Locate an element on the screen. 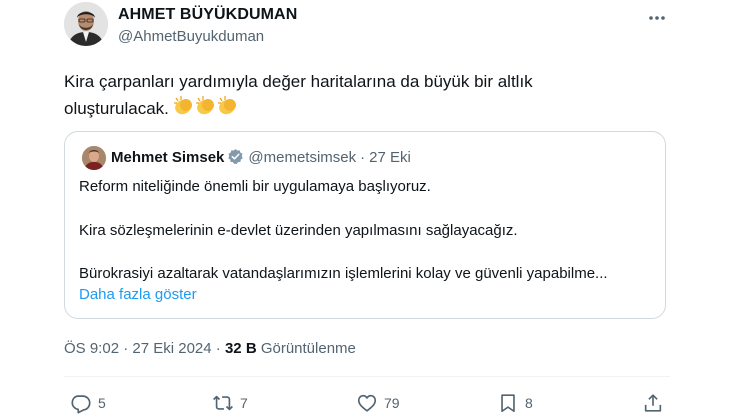  action-bar: 5 7 79 8 is located at coordinates (365, 404).